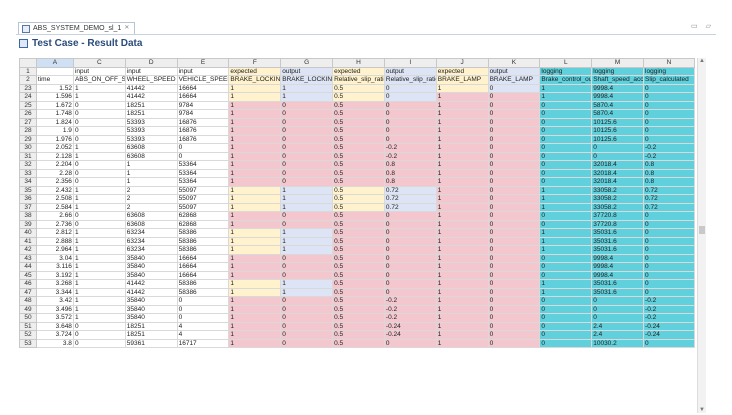  Describe the element at coordinates (462, 71) in the screenshot. I see `column-category-cell: expected` at that location.